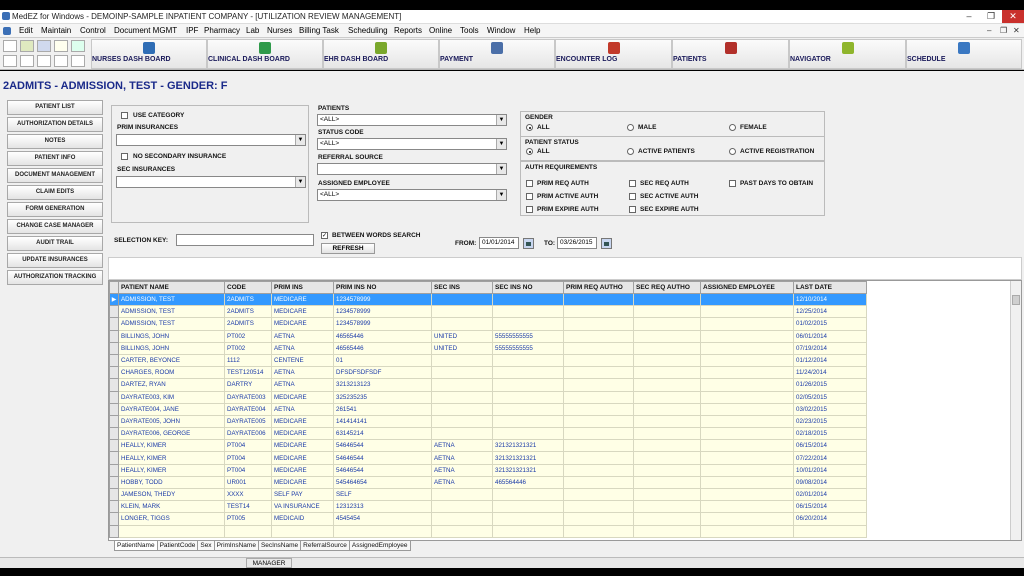 The height and width of the screenshot is (576, 1024). What do you see at coordinates (211, 140) in the screenshot?
I see `prim-insurances-dropdown: ▼` at bounding box center [211, 140].